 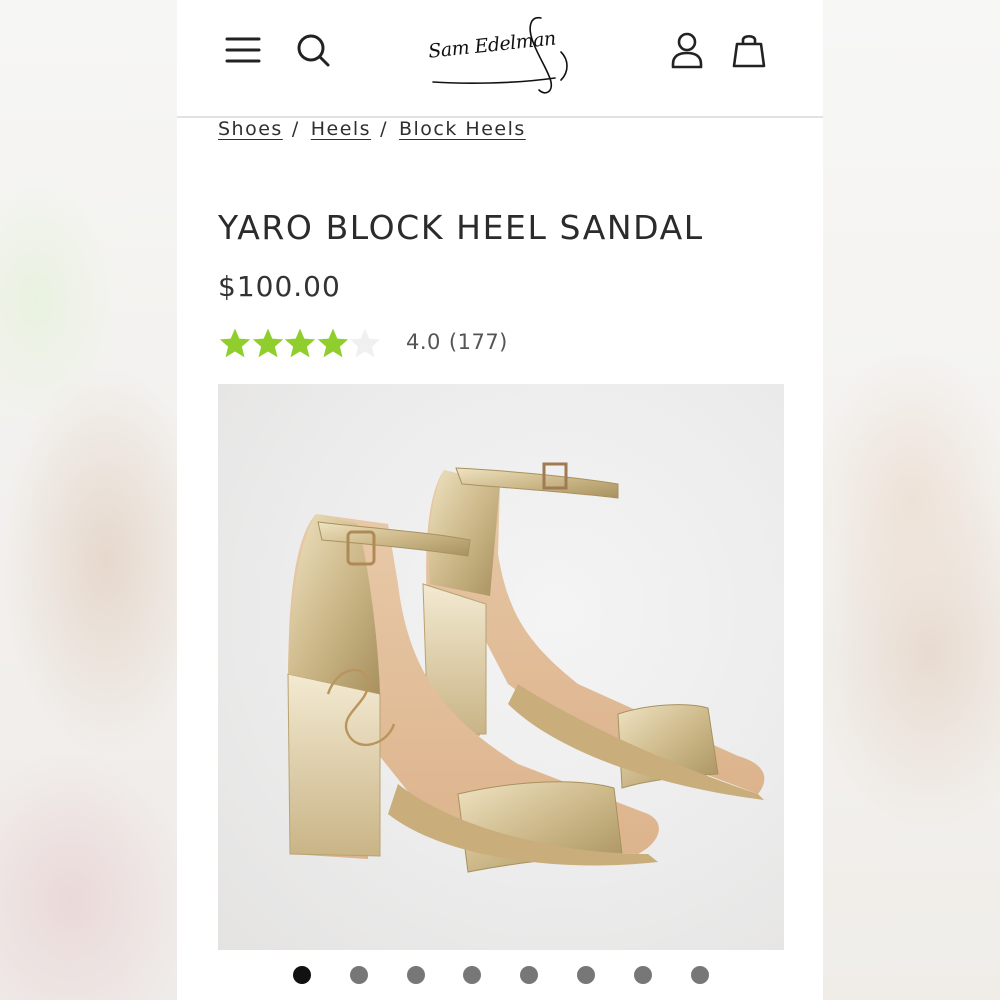 I want to click on review-count: (177), so click(x=478, y=342).